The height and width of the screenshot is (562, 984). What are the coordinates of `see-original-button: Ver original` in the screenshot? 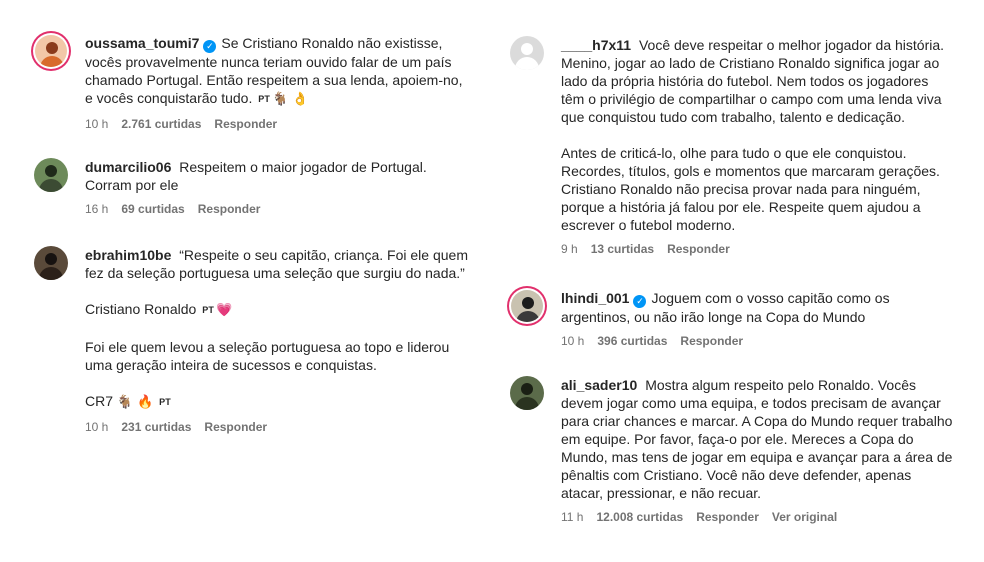 It's located at (804, 517).